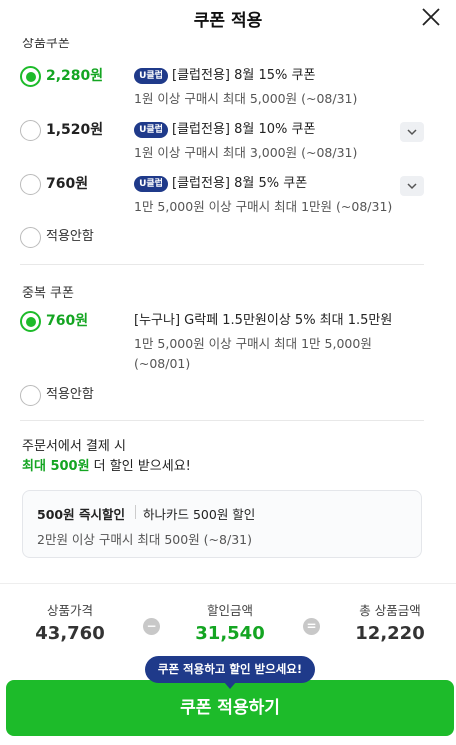 The height and width of the screenshot is (745, 456). What do you see at coordinates (263, 320) in the screenshot?
I see `coupon-name: [누구나] G락페 1.5만원이상 5% 최대 1.5만원` at bounding box center [263, 320].